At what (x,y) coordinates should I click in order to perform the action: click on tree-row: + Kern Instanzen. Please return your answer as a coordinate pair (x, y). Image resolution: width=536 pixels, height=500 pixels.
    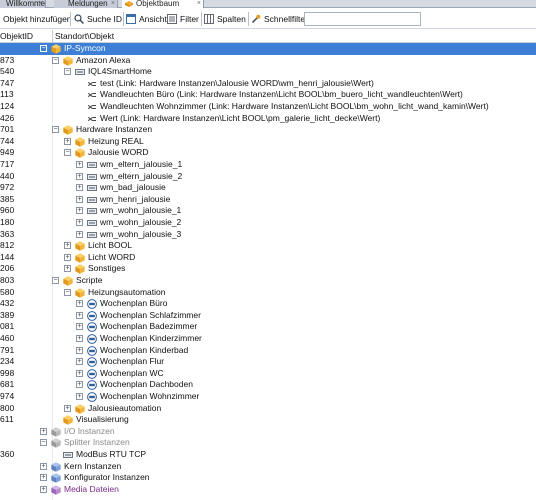
    Looking at the image, I should click on (268, 467).